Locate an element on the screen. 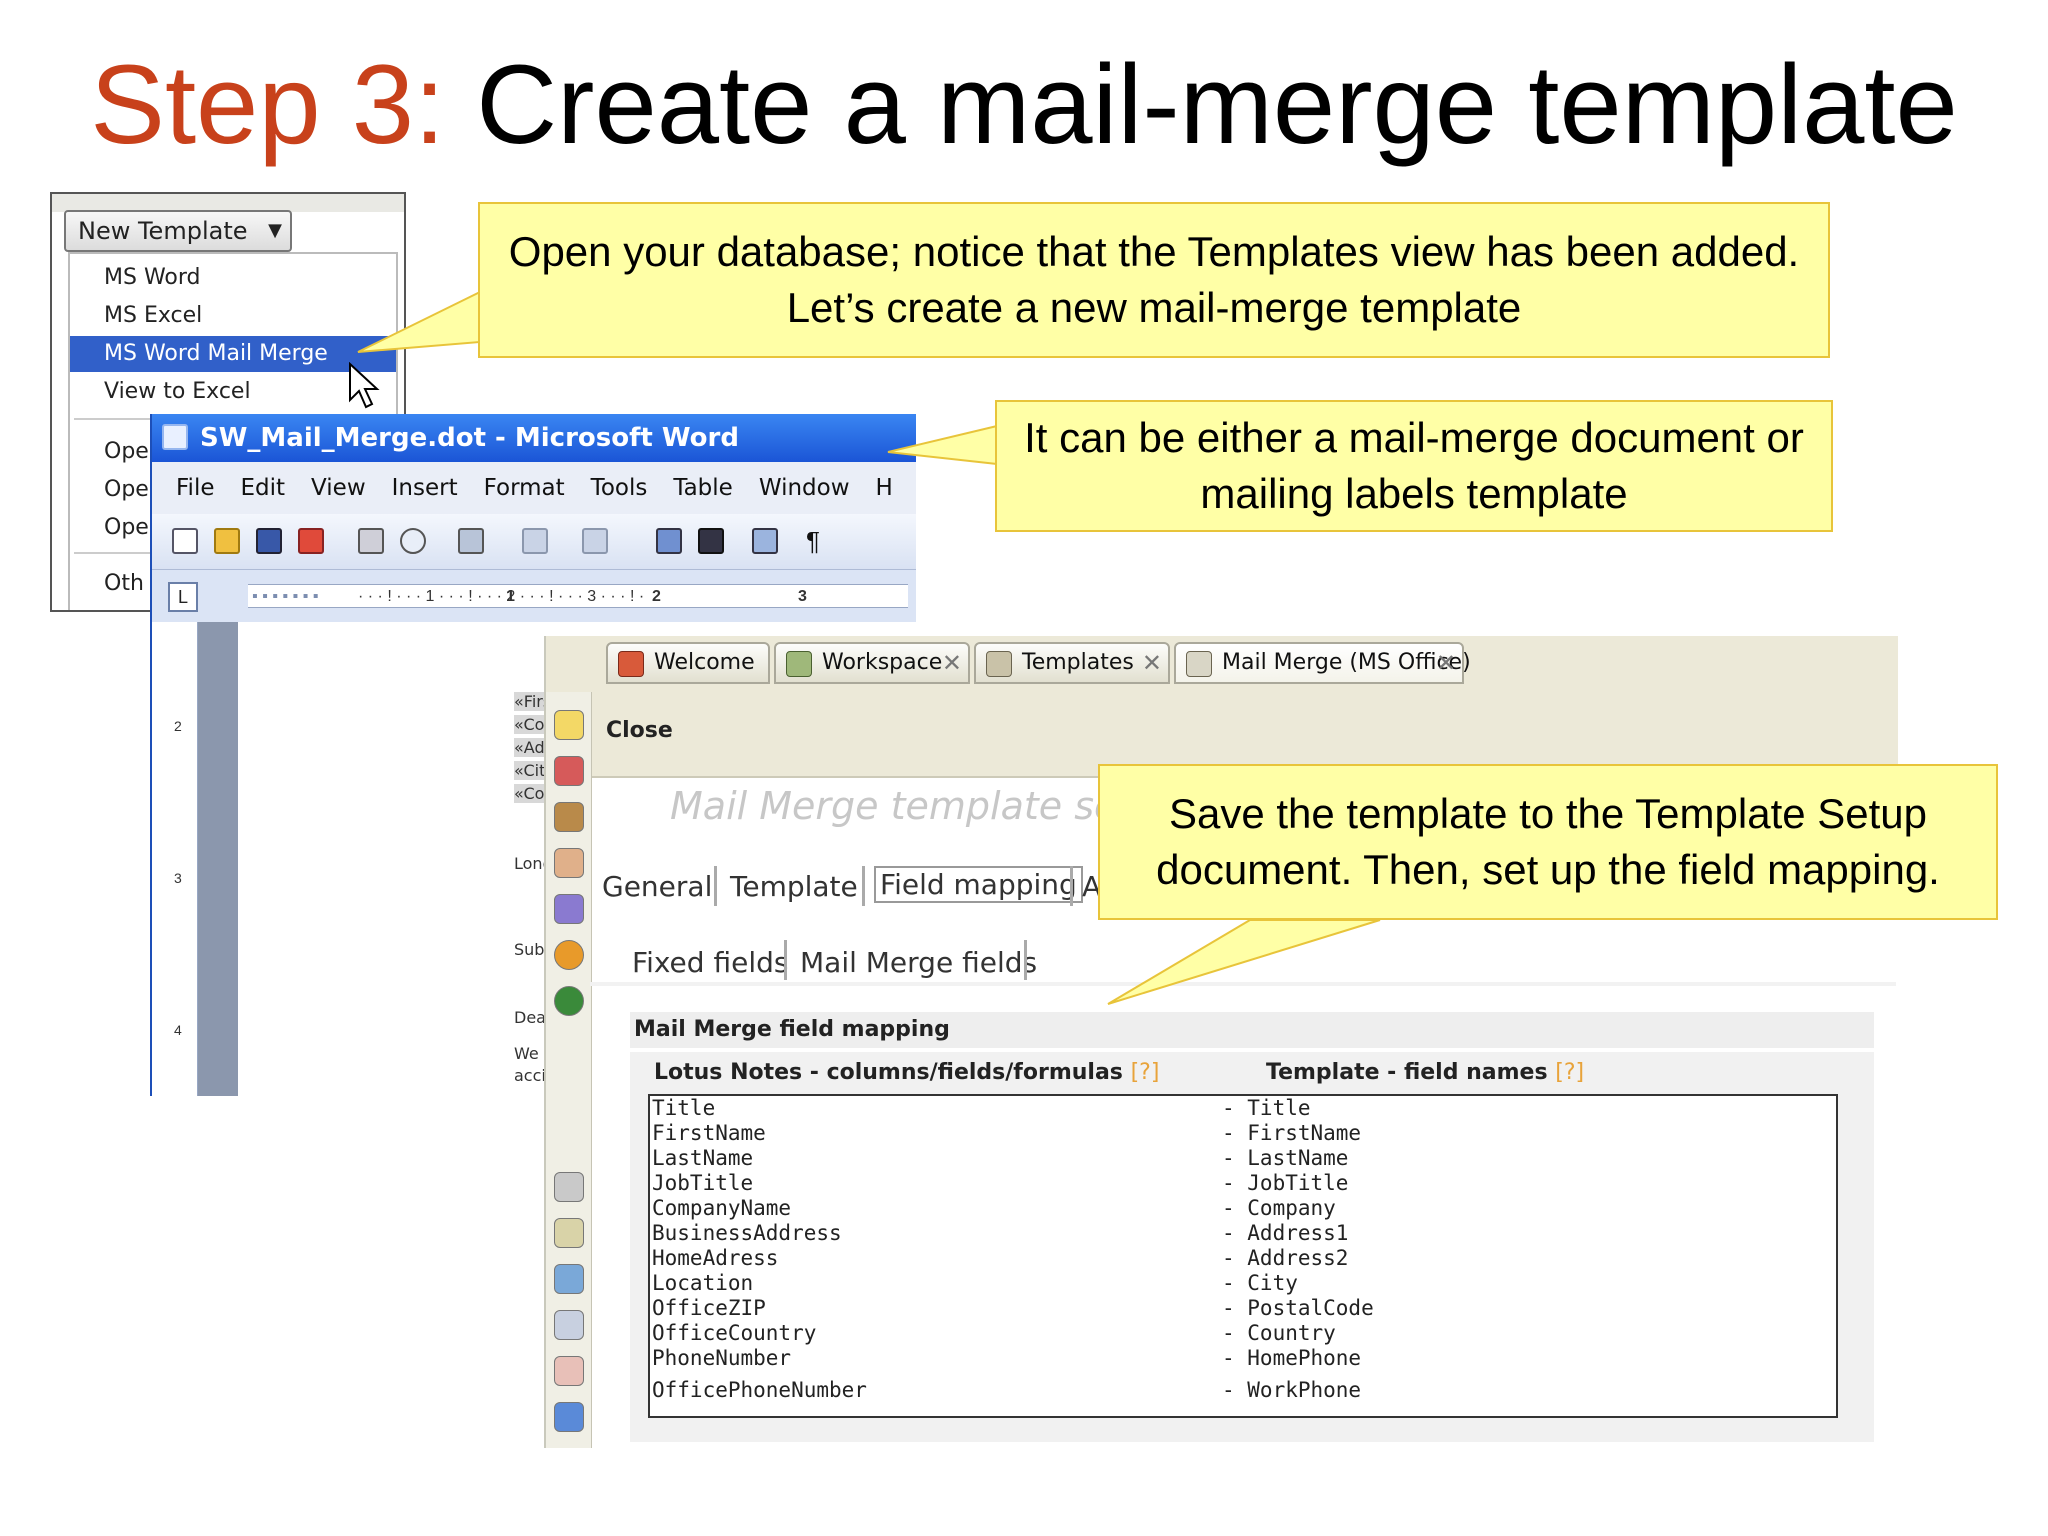 This screenshot has height=1536, width=2048. tab-workspace: Workspace ✕ is located at coordinates (872, 663).